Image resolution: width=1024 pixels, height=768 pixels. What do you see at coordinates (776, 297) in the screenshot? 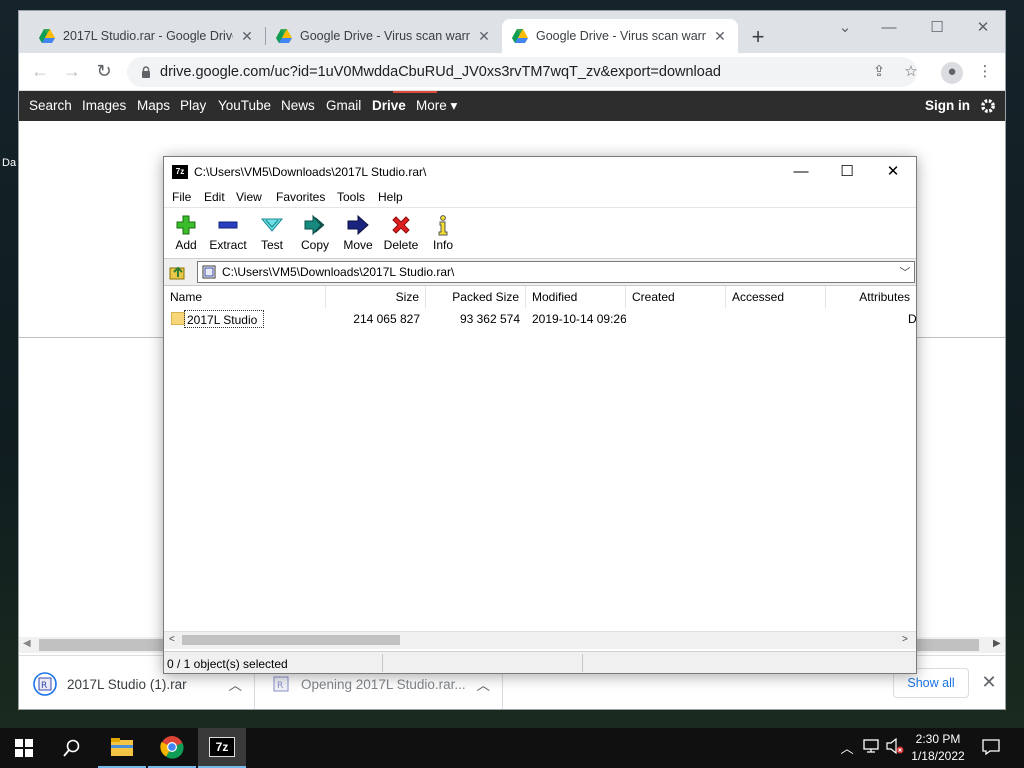
I see `col-header-accessed: Accessed` at bounding box center [776, 297].